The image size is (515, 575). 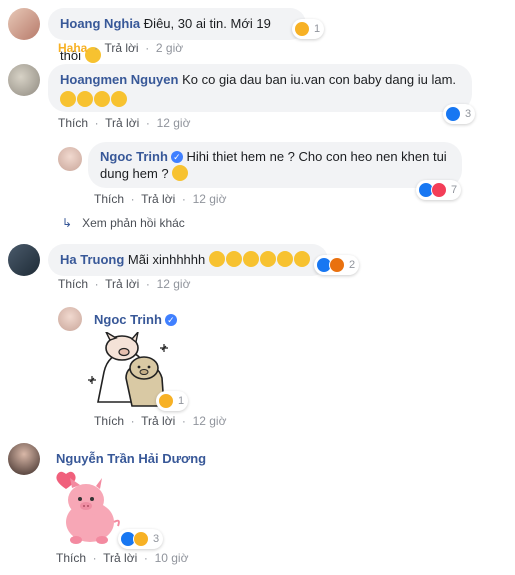 I want to click on reaction-count: 7, so click(x=454, y=190).